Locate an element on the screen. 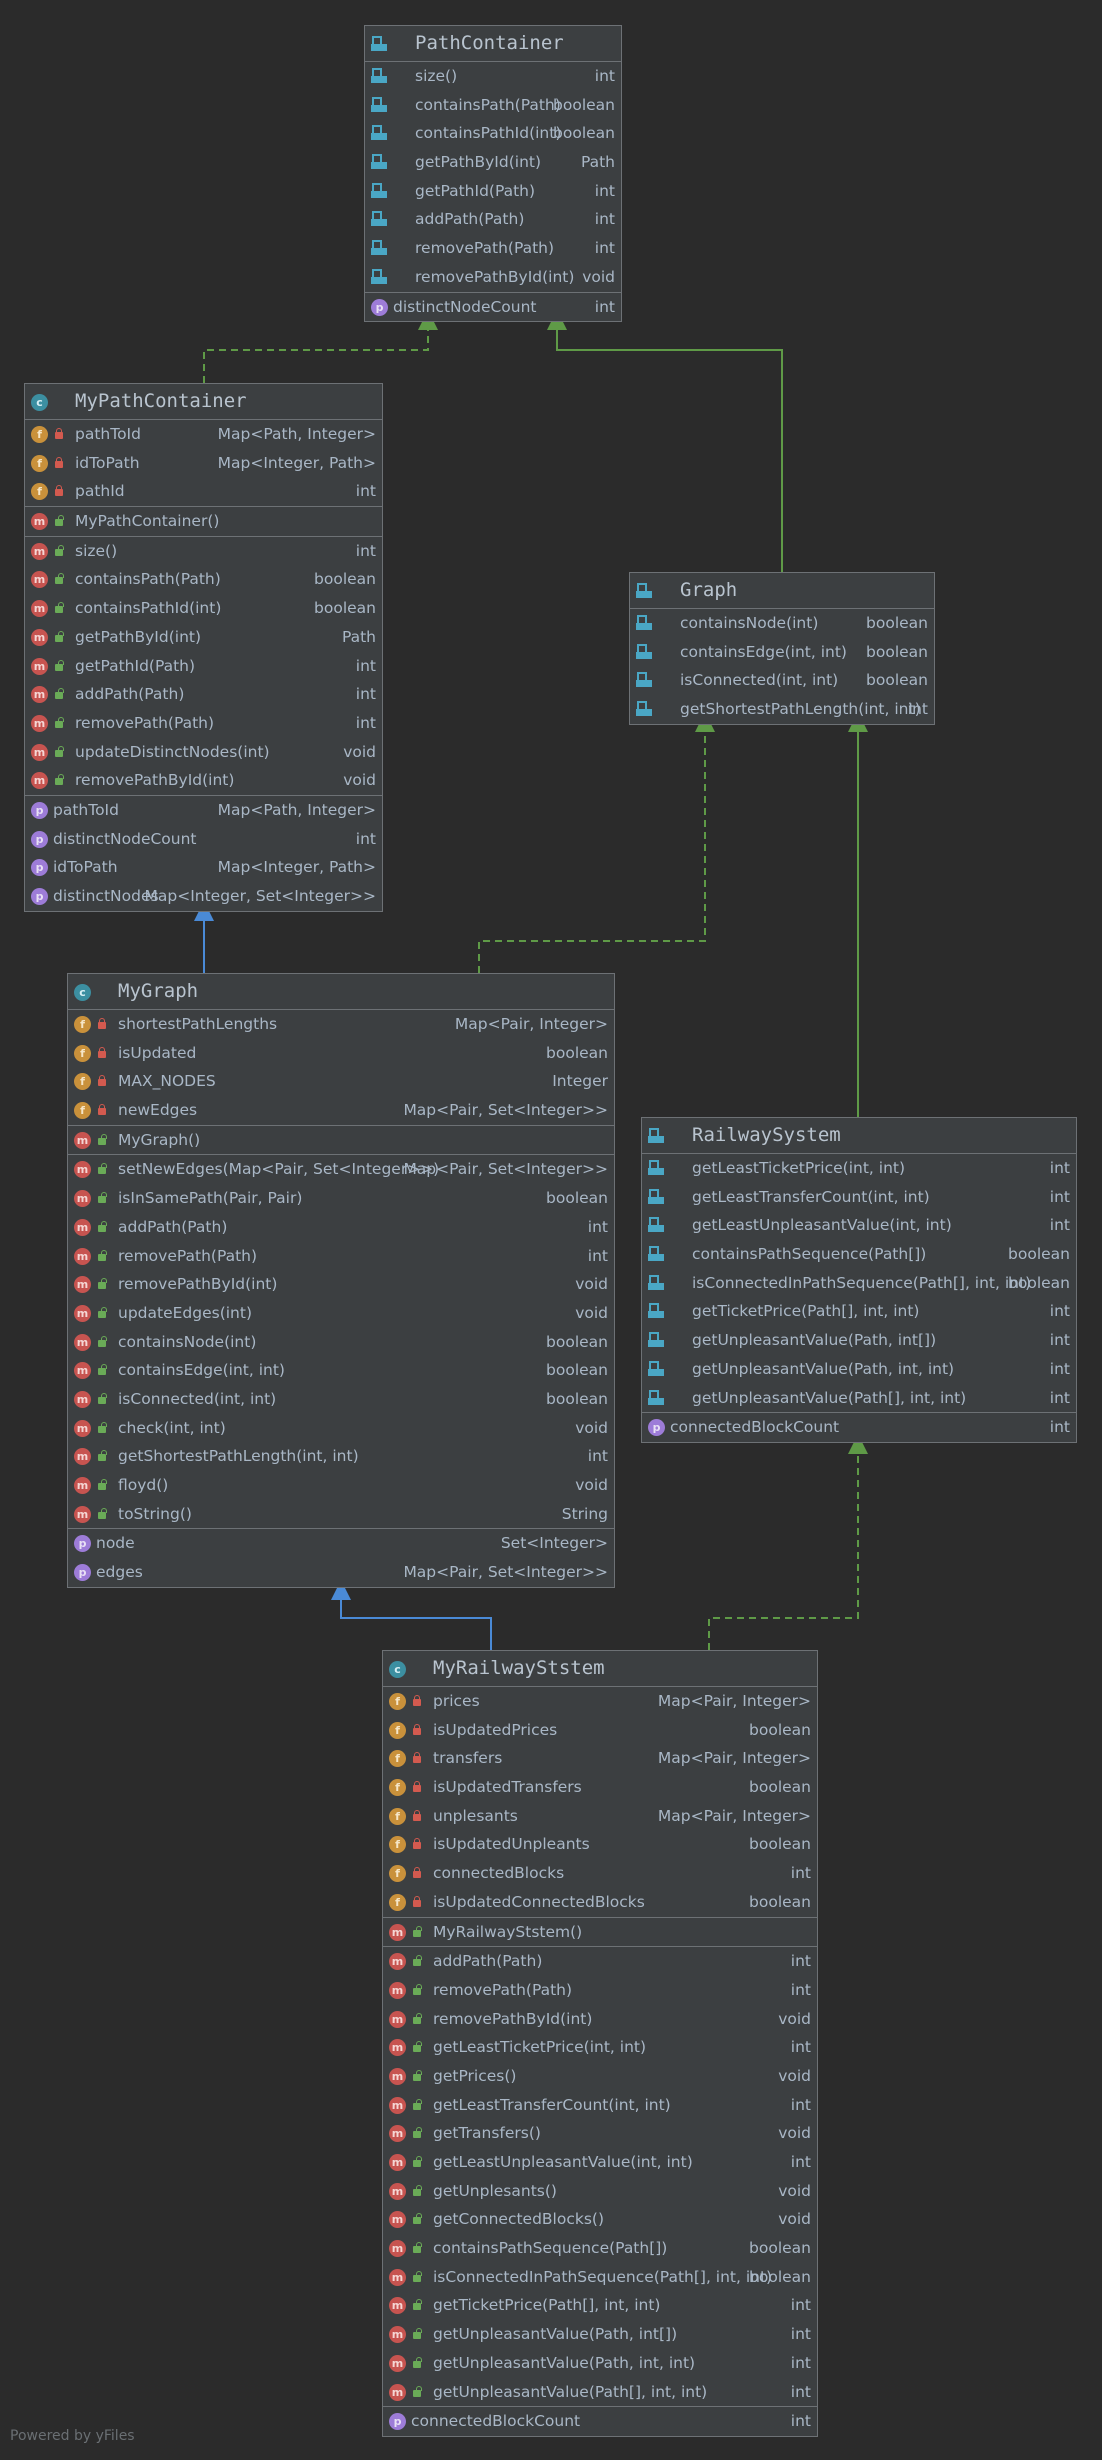 This screenshot has height=2460, width=1102. public-unlock-icon is located at coordinates (417, 1931).